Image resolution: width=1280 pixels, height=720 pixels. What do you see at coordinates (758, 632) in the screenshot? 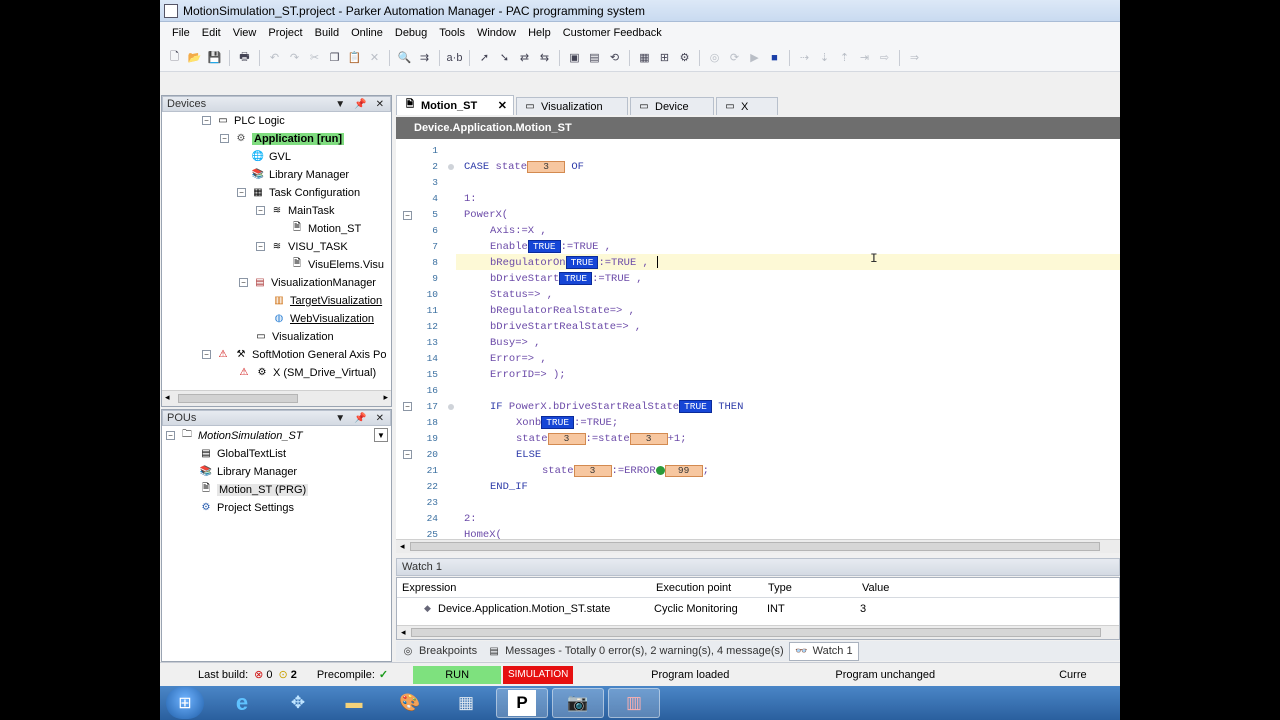
I see `watch-hscrollbar: ◂` at bounding box center [758, 632].